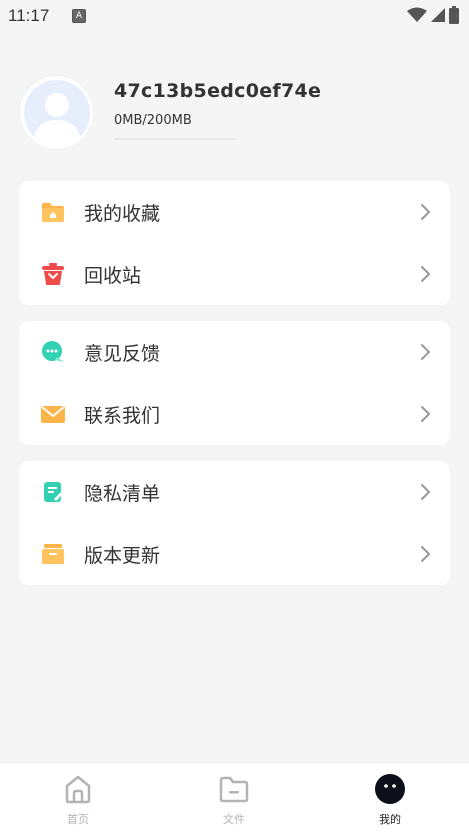 Image resolution: width=469 pixels, height=834 pixels. What do you see at coordinates (122, 494) in the screenshot?
I see `menu-item-label: 隐私清单` at bounding box center [122, 494].